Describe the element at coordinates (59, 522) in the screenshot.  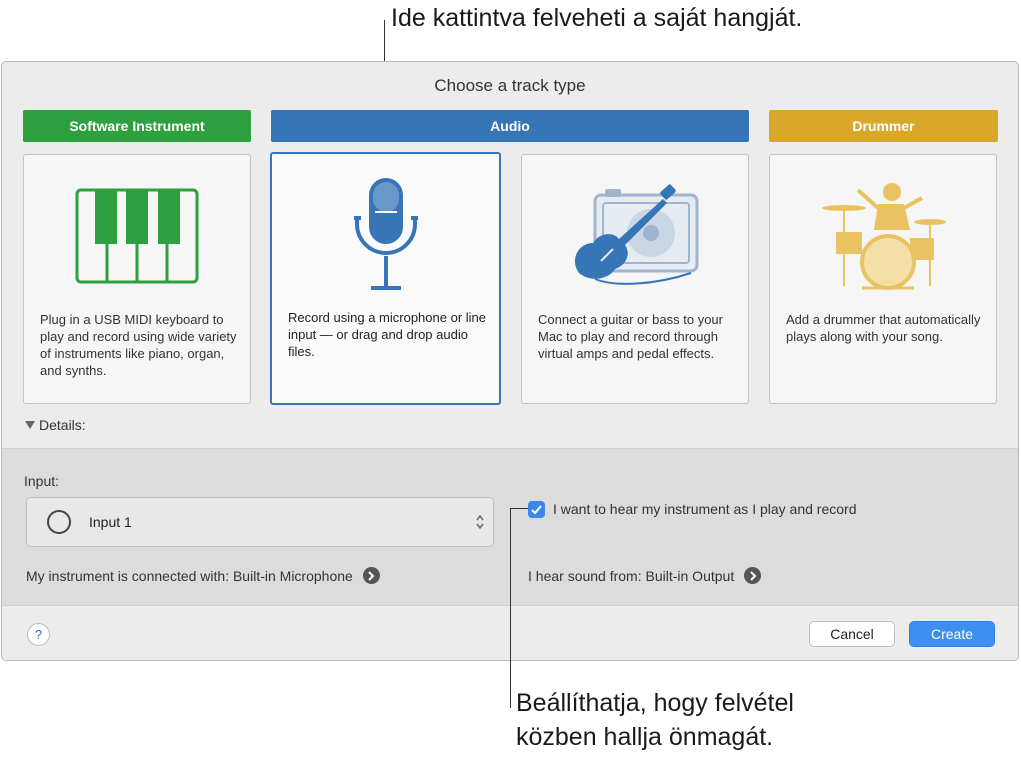
I see `input-channel-icon` at that location.